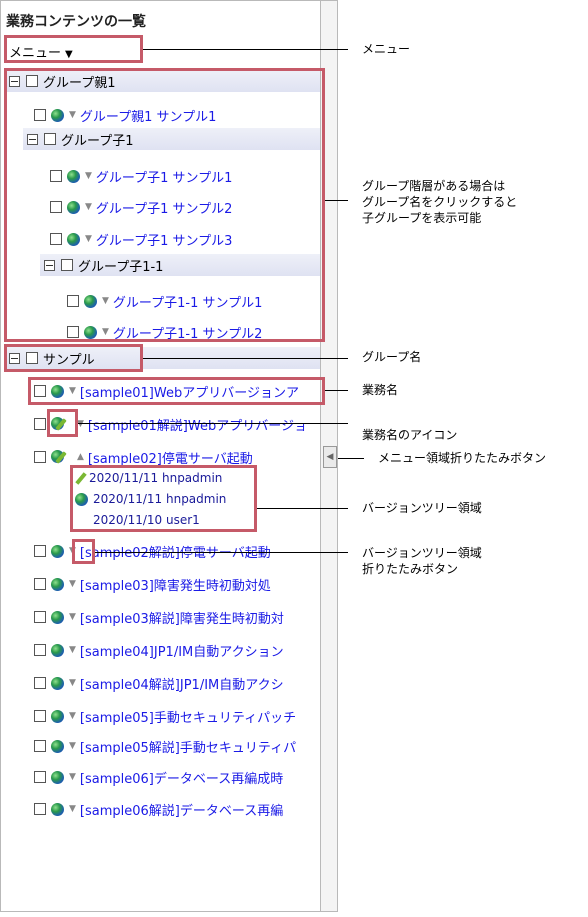  I want to click on business-link: [sample06]データベース再編成時, so click(181, 777).